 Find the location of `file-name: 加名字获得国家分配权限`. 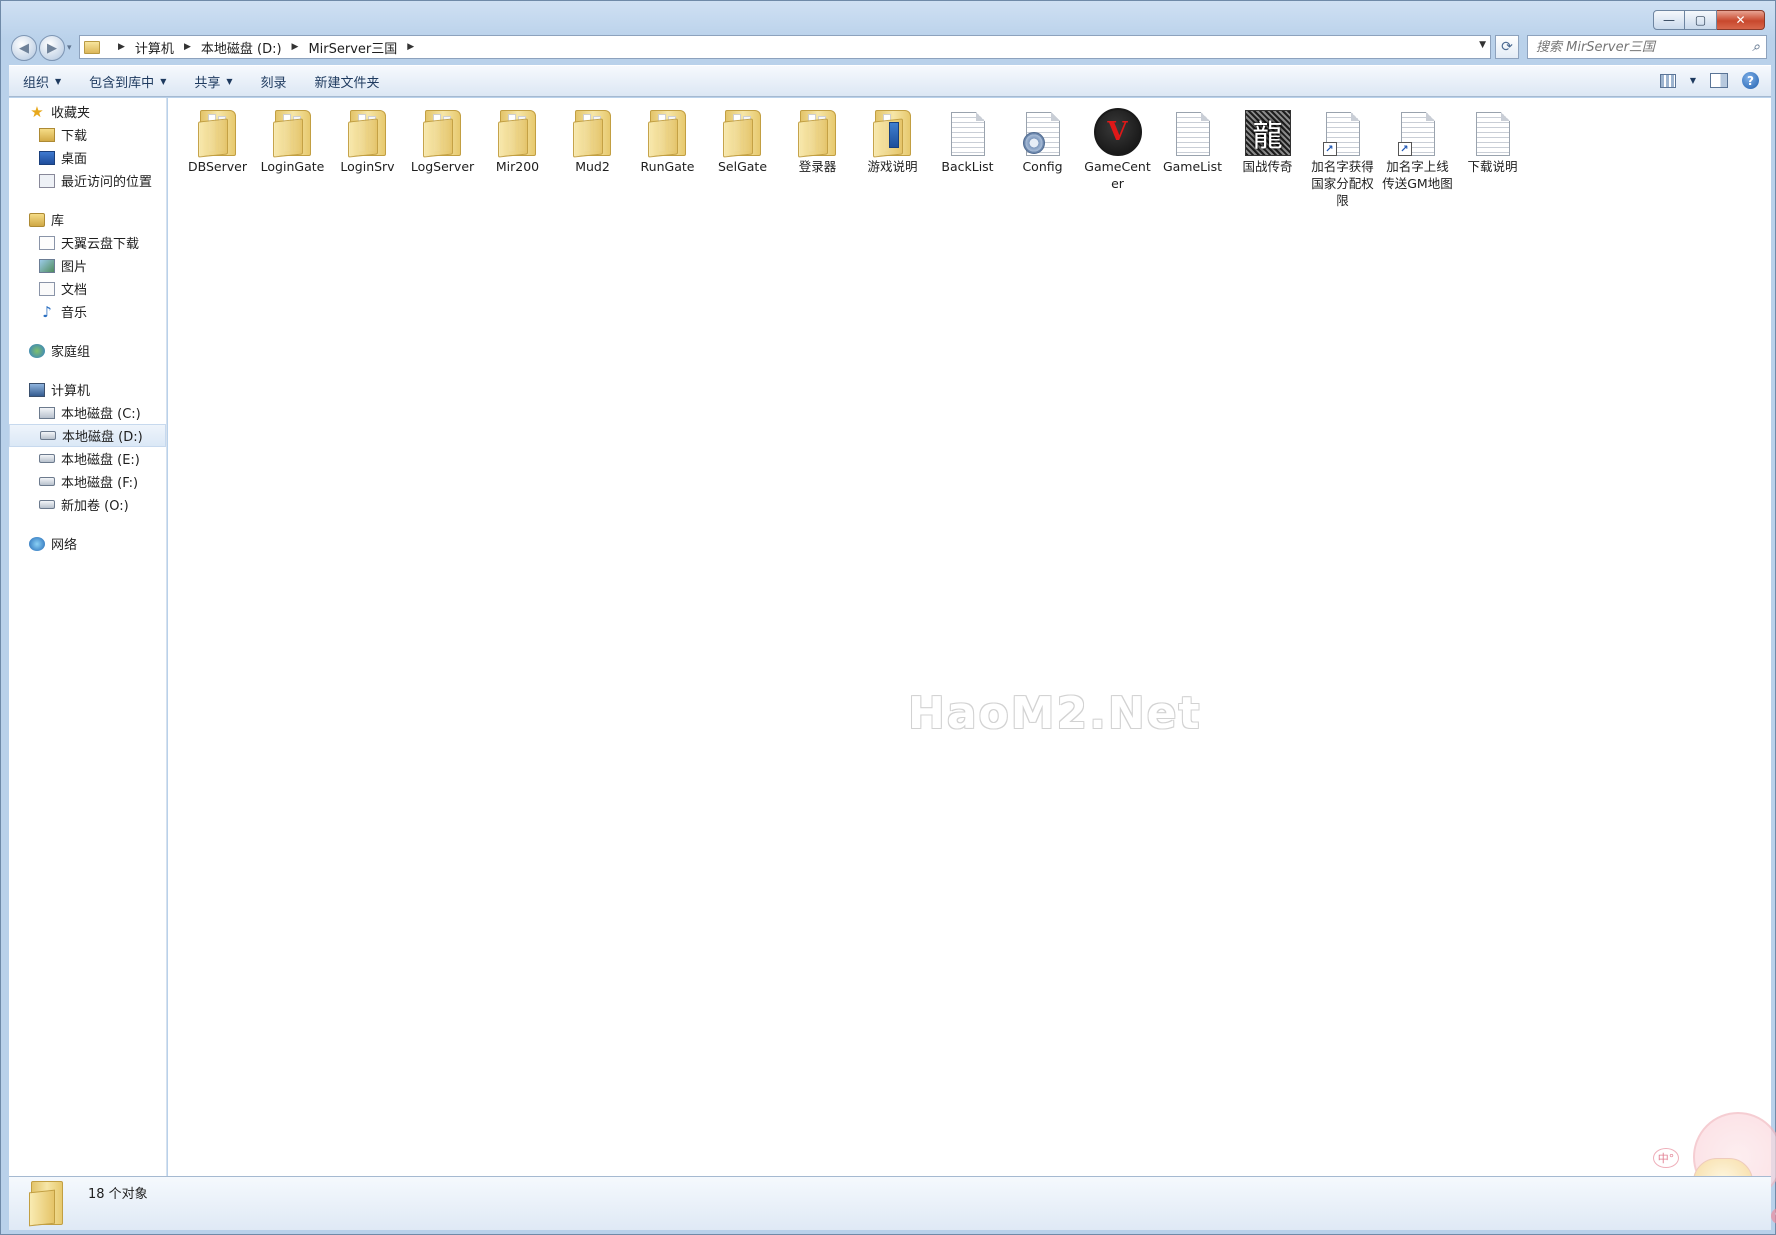

file-name: 加名字获得国家分配权限 is located at coordinates (1342, 183).